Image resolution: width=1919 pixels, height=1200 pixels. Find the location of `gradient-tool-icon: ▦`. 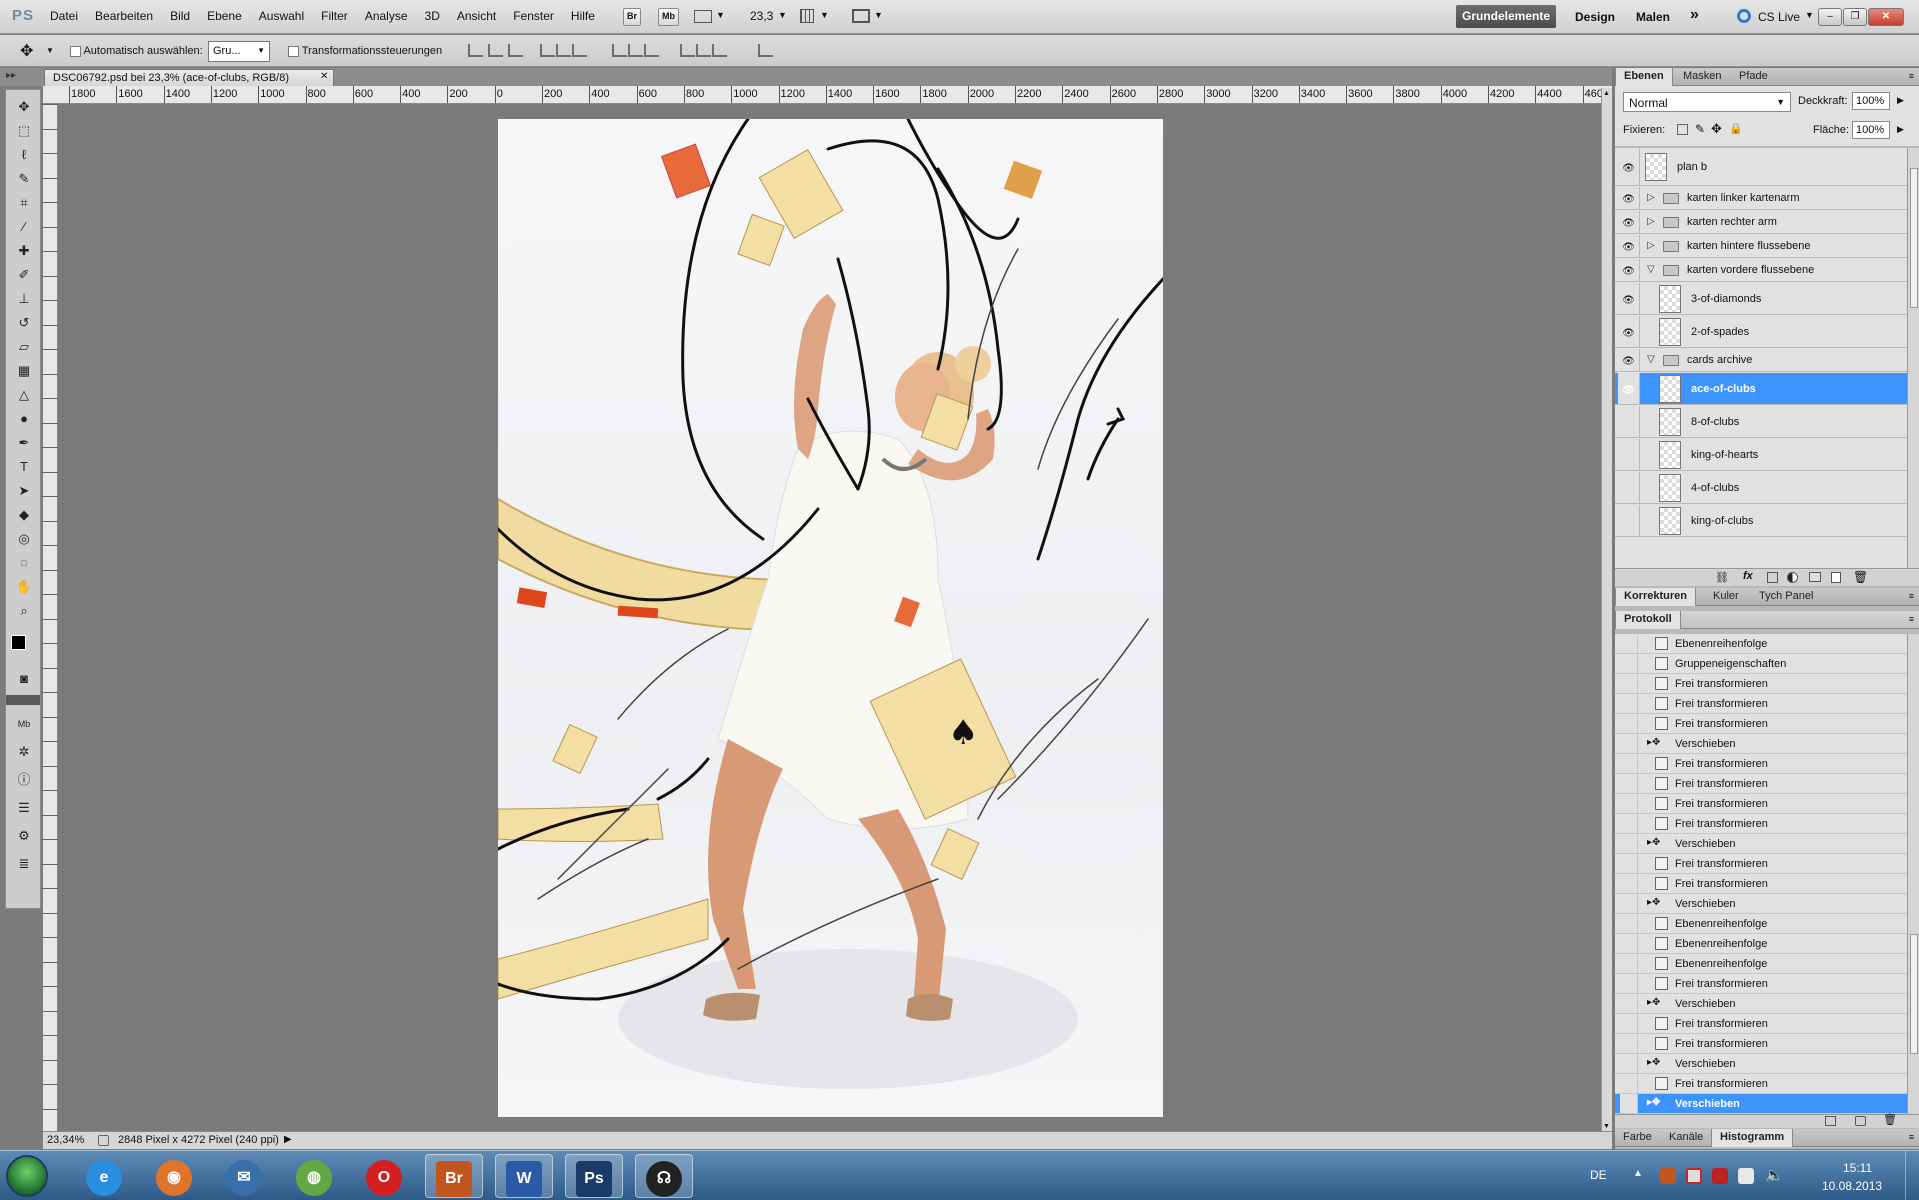

gradient-tool-icon: ▦ is located at coordinates (24, 371).